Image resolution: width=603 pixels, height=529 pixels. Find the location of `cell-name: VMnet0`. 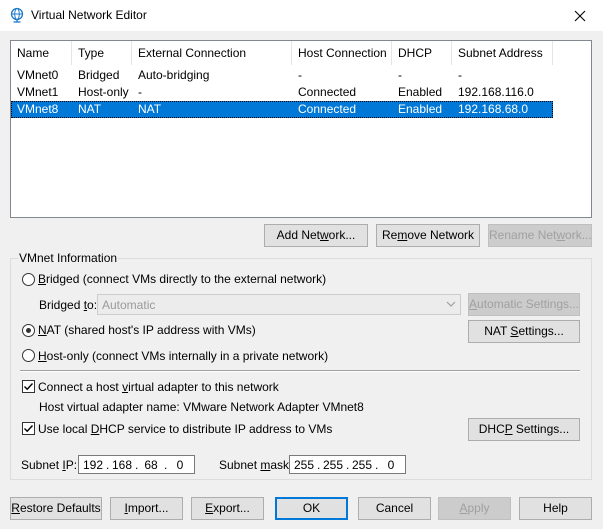

cell-name: VMnet0 is located at coordinates (38, 75).